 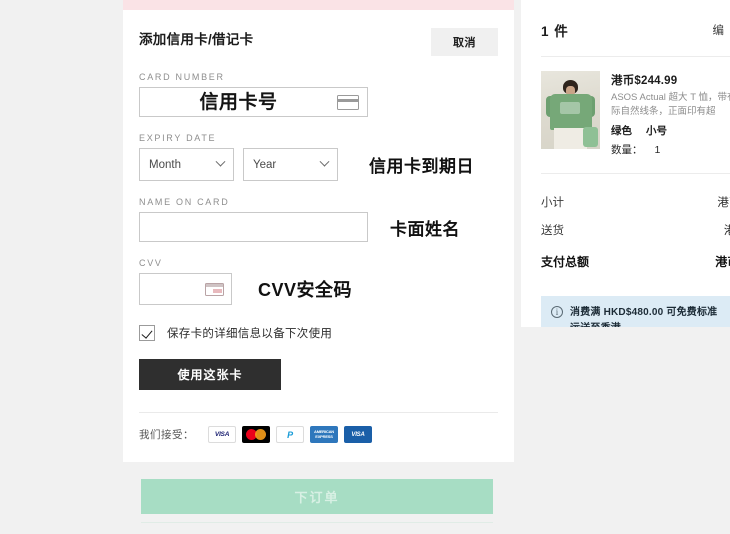 I want to click on accepted-payments-row: 我们接受： VISA P AMERICAN EXPRESS VISA, so click(x=318, y=428).